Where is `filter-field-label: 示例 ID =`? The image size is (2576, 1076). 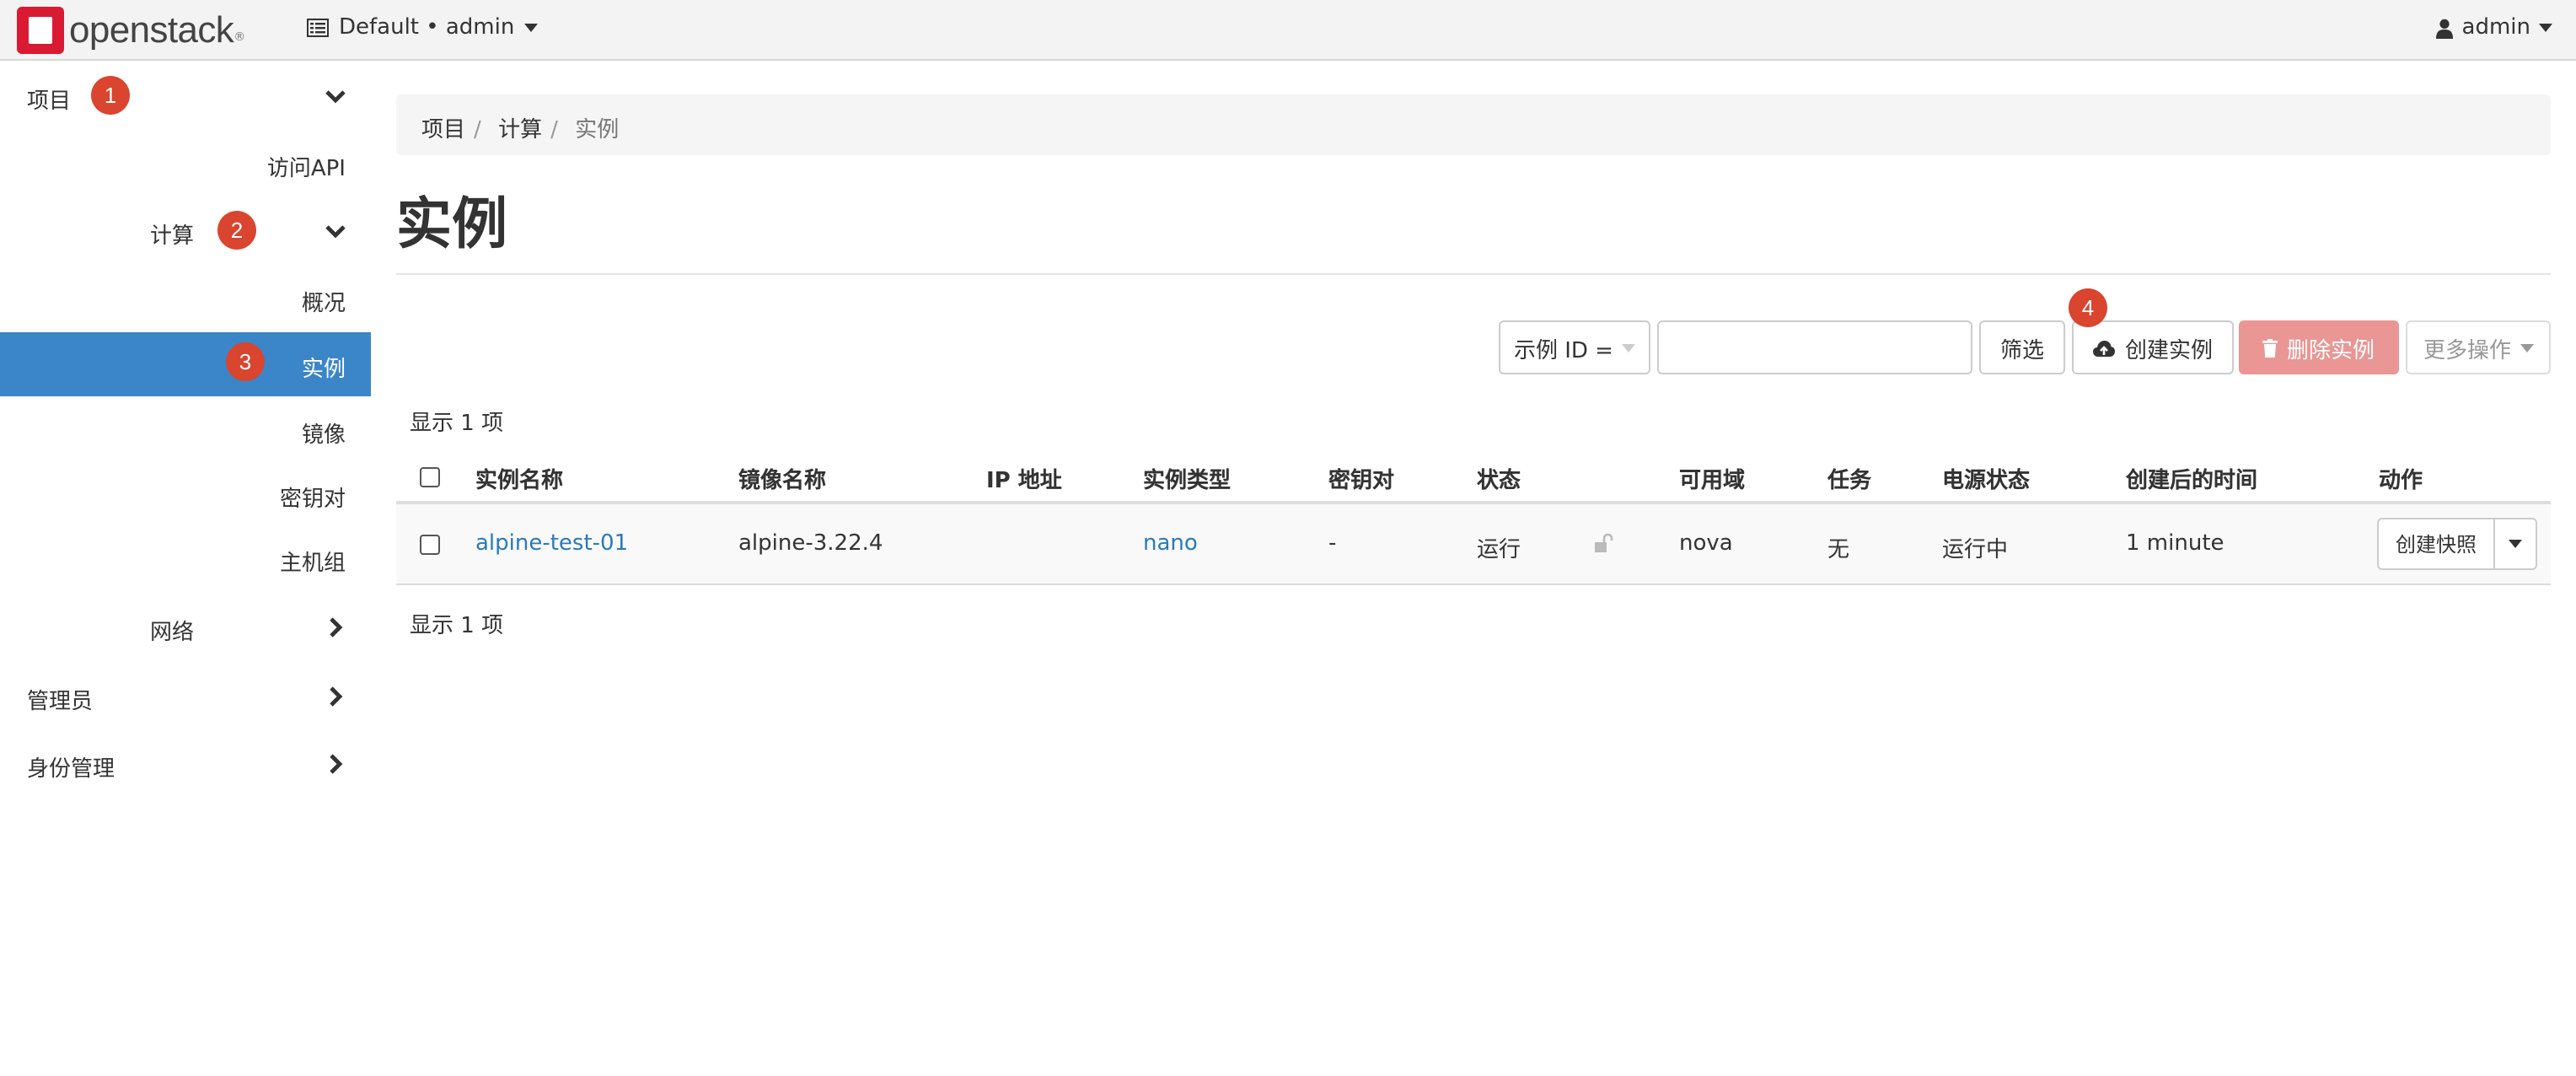
filter-field-label: 示例 ID = is located at coordinates (1563, 350).